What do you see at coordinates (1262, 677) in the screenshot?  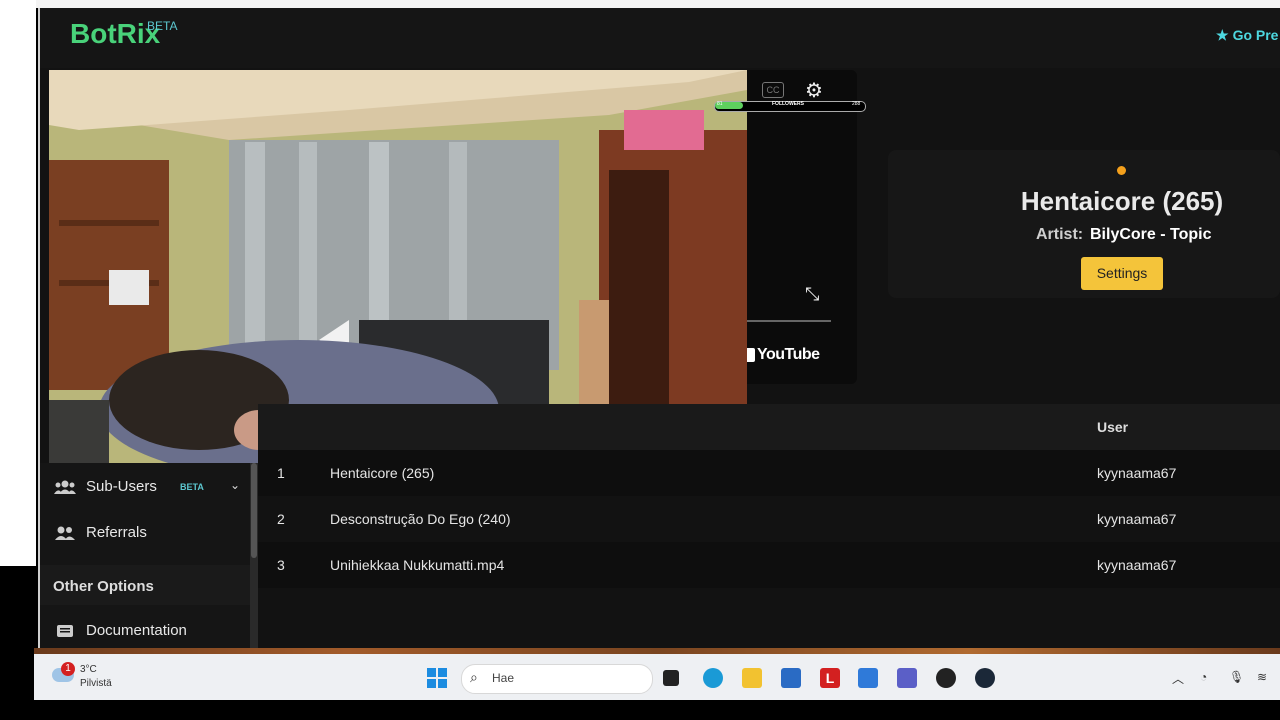 I see `wifi-icon: ≋` at bounding box center [1262, 677].